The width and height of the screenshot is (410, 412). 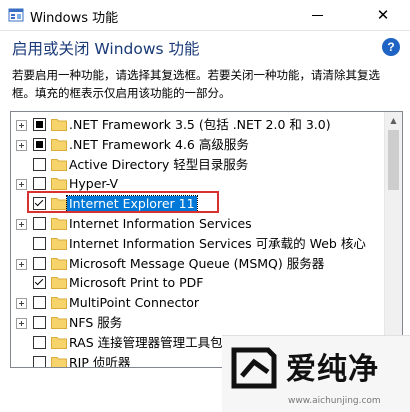 What do you see at coordinates (332, 369) in the screenshot?
I see `watermark-brand: 爱纯净` at bounding box center [332, 369].